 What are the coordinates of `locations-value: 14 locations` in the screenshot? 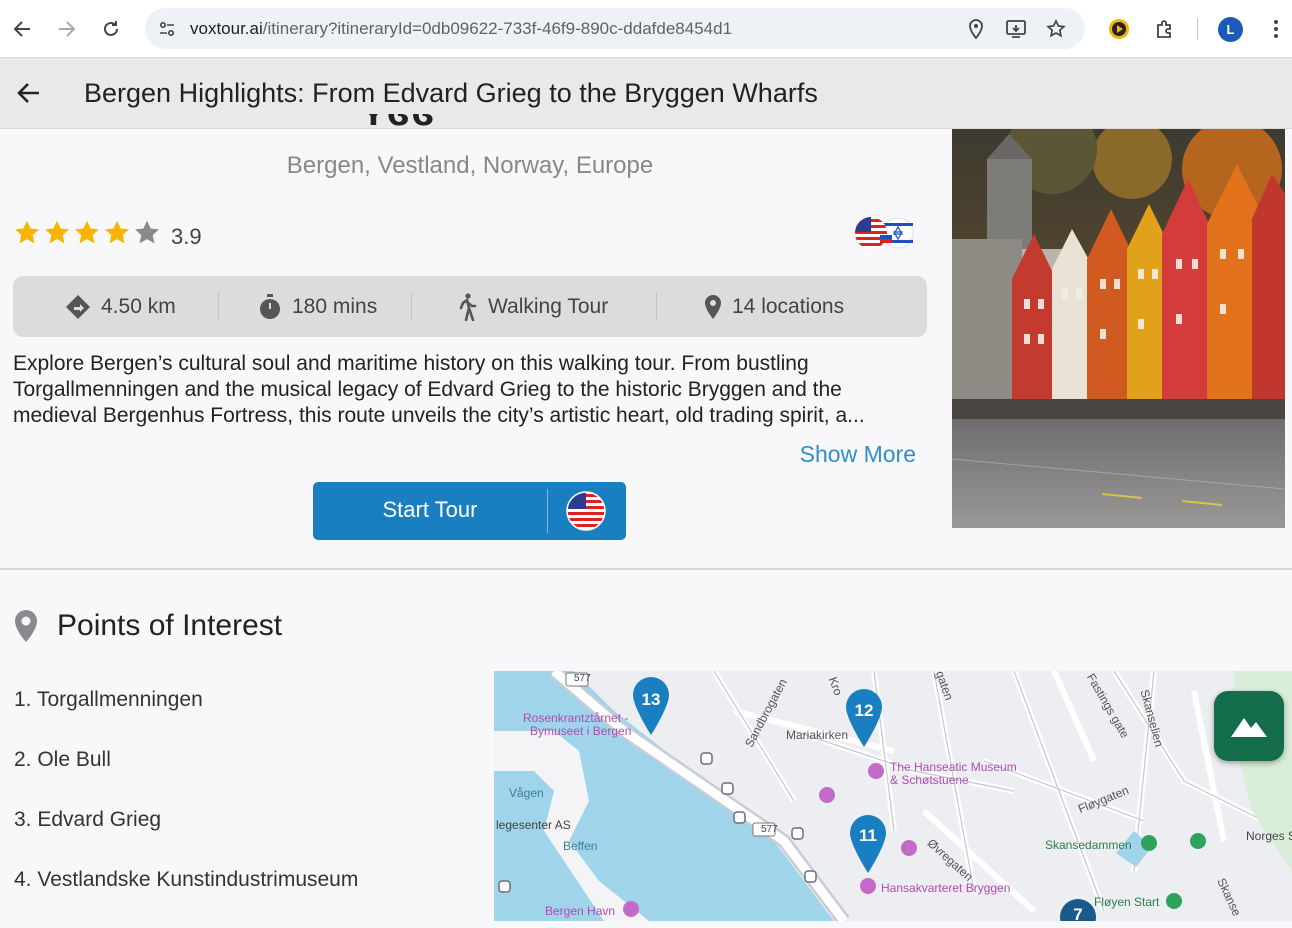 It's located at (788, 306).